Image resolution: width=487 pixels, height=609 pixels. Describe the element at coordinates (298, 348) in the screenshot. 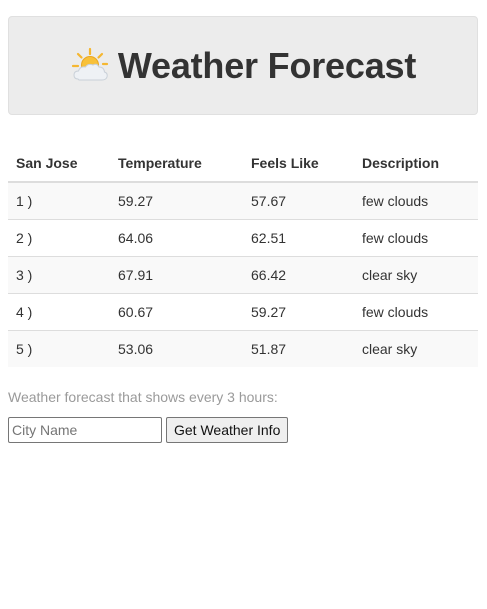

I see `feels-like-cell: 51.87` at that location.